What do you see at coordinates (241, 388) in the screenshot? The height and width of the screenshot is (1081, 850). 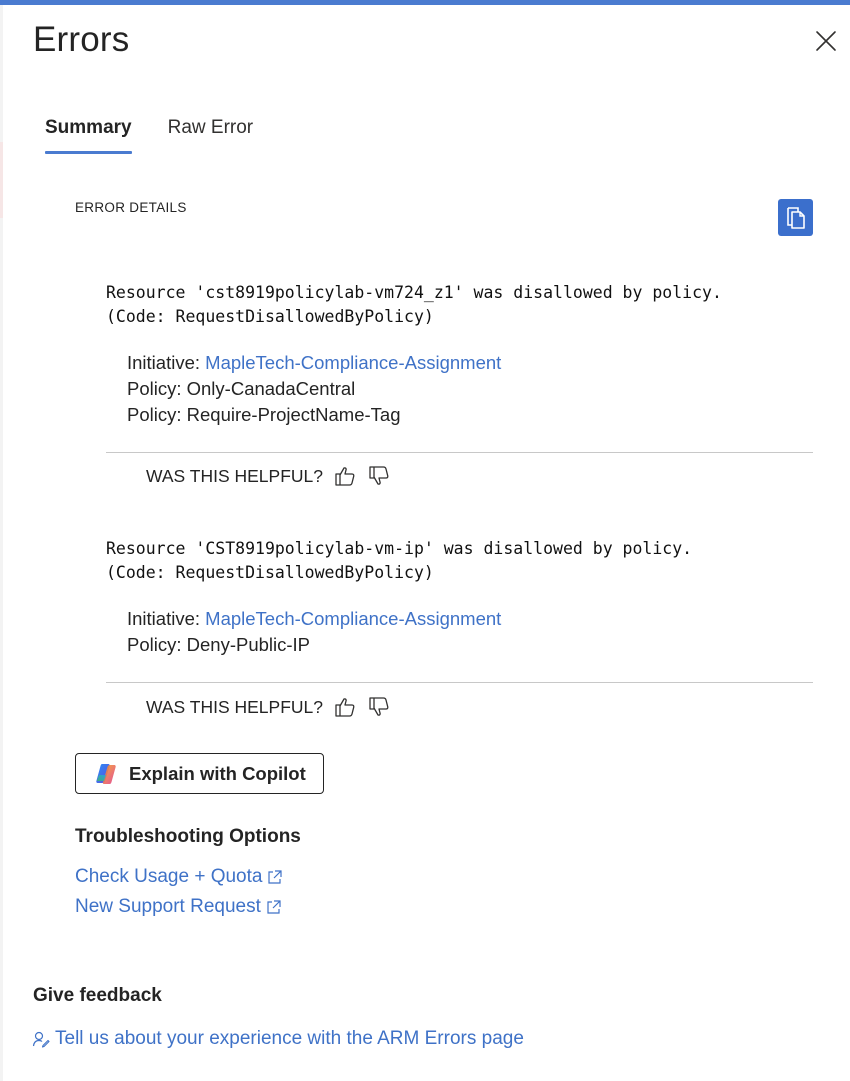 I see `policy-row: Policy: Only-CanadaCentral` at bounding box center [241, 388].